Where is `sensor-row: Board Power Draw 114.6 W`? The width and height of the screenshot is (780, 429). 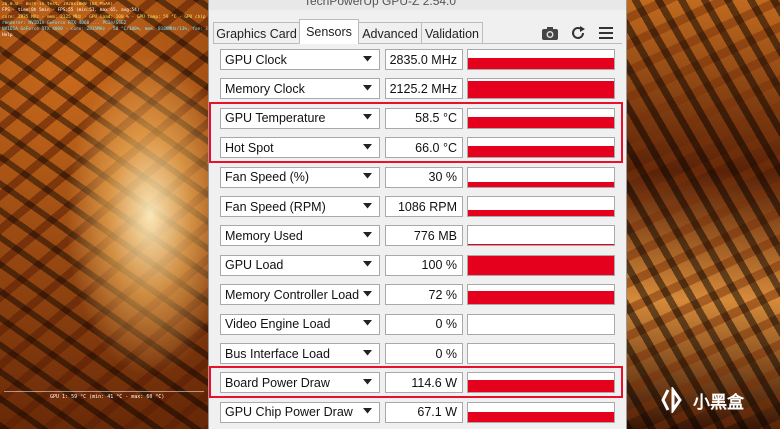 sensor-row: Board Power Draw 114.6 W is located at coordinates (417, 381).